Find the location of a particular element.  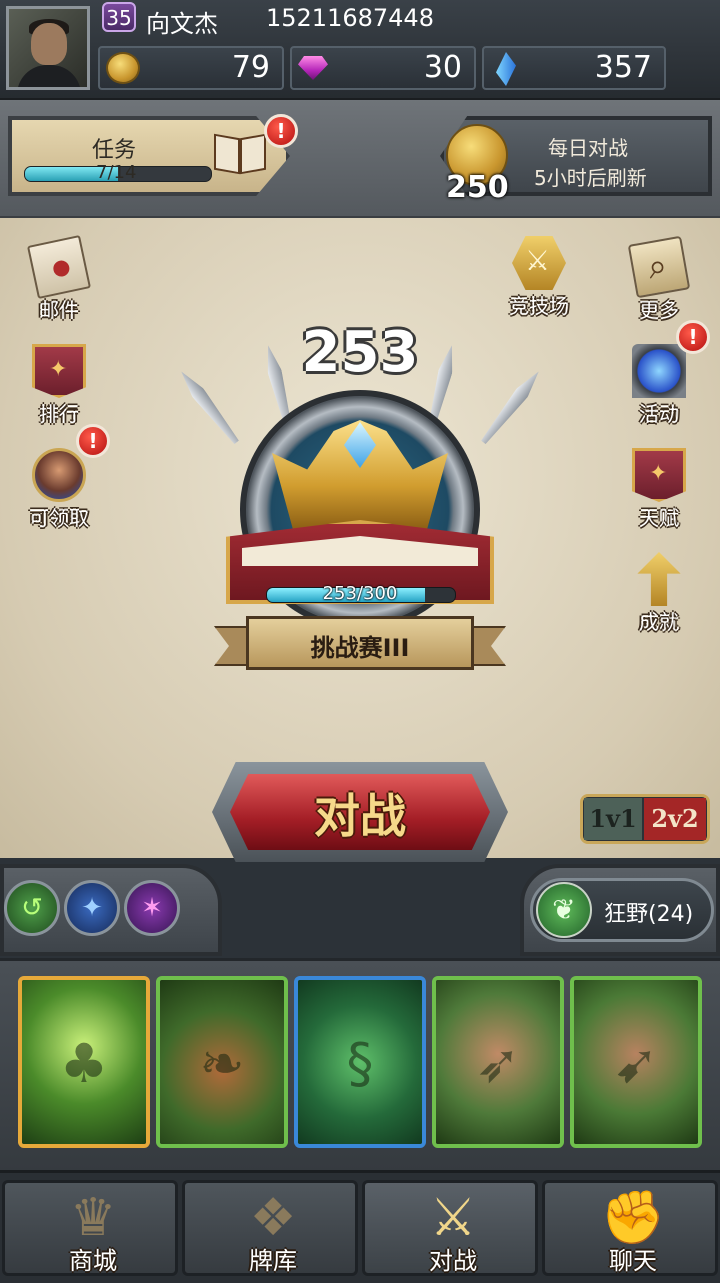

mail-button: 邮件 is located at coordinates (59, 278).